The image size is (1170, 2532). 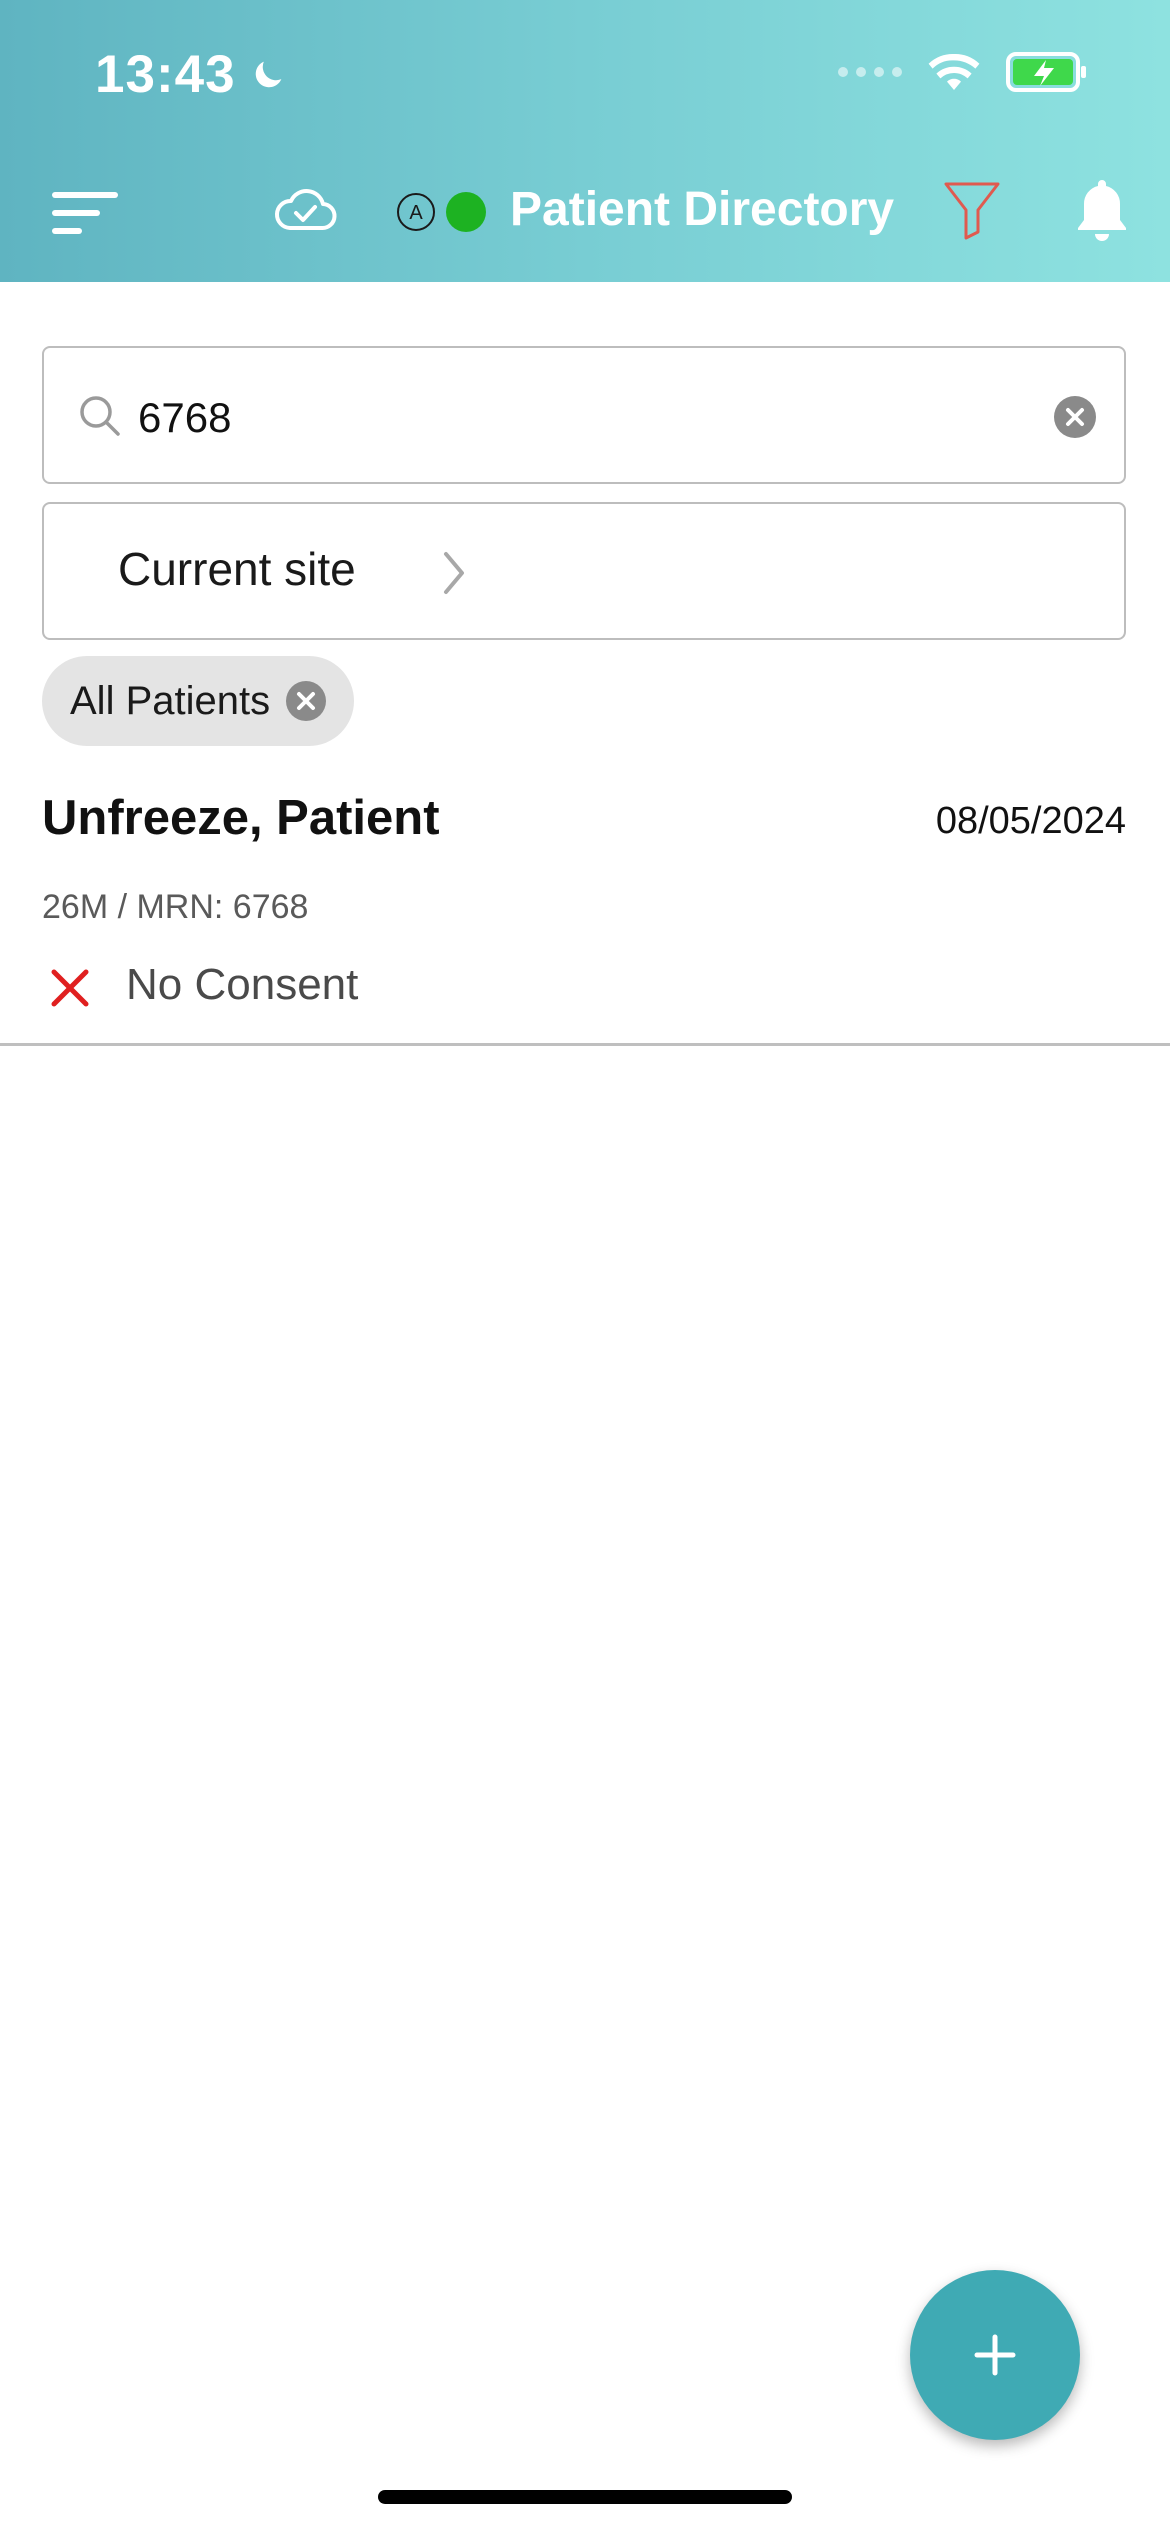 I want to click on app-header: 13:43 A Patient Directory, so click(x=585, y=141).